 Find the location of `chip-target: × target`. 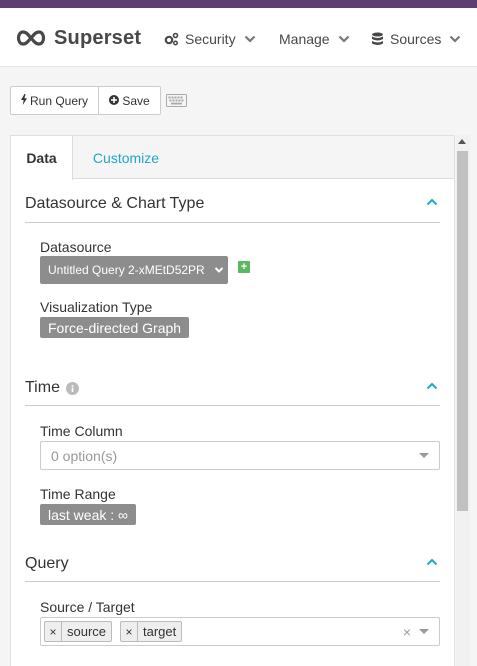

chip-target: × target is located at coordinates (151, 631).